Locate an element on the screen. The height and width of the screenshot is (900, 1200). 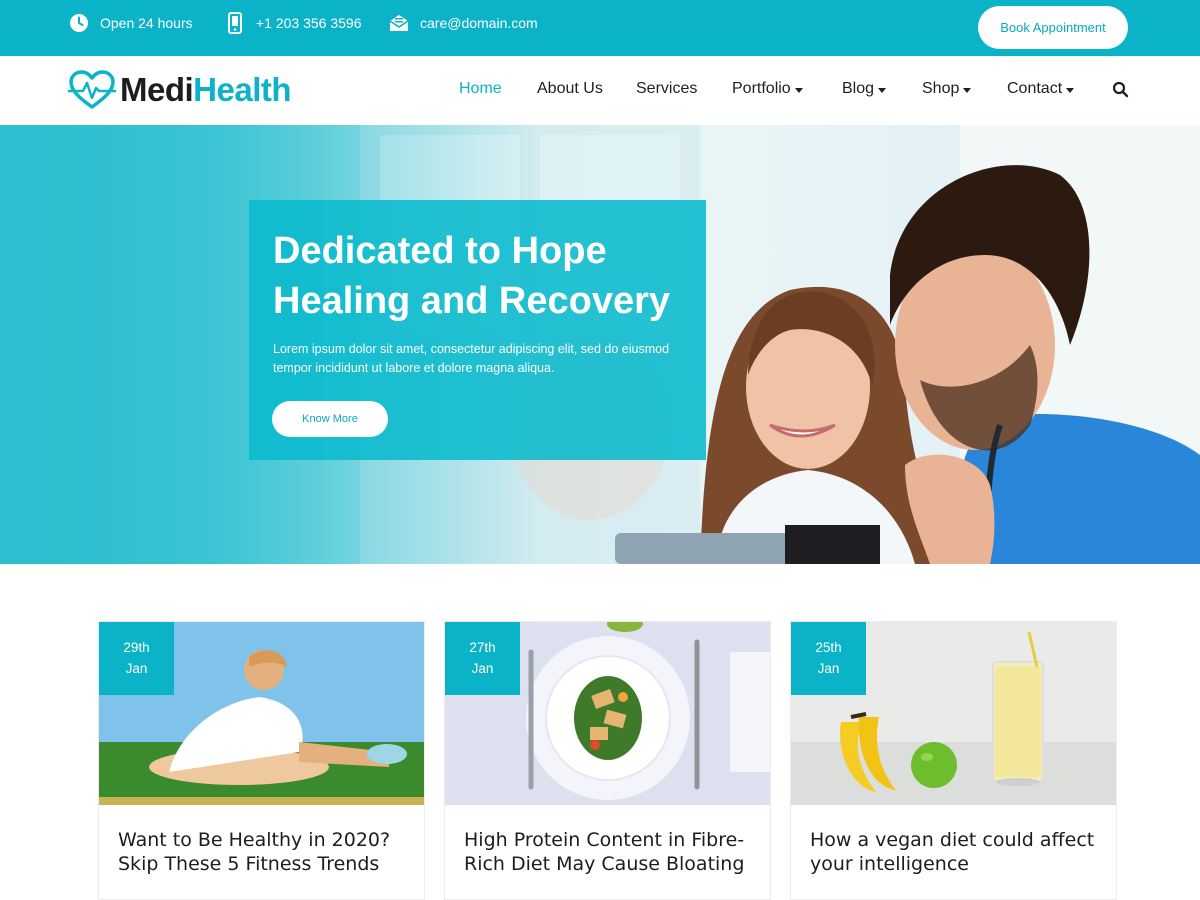
hours-info: Open 24 hours is located at coordinates (130, 23).